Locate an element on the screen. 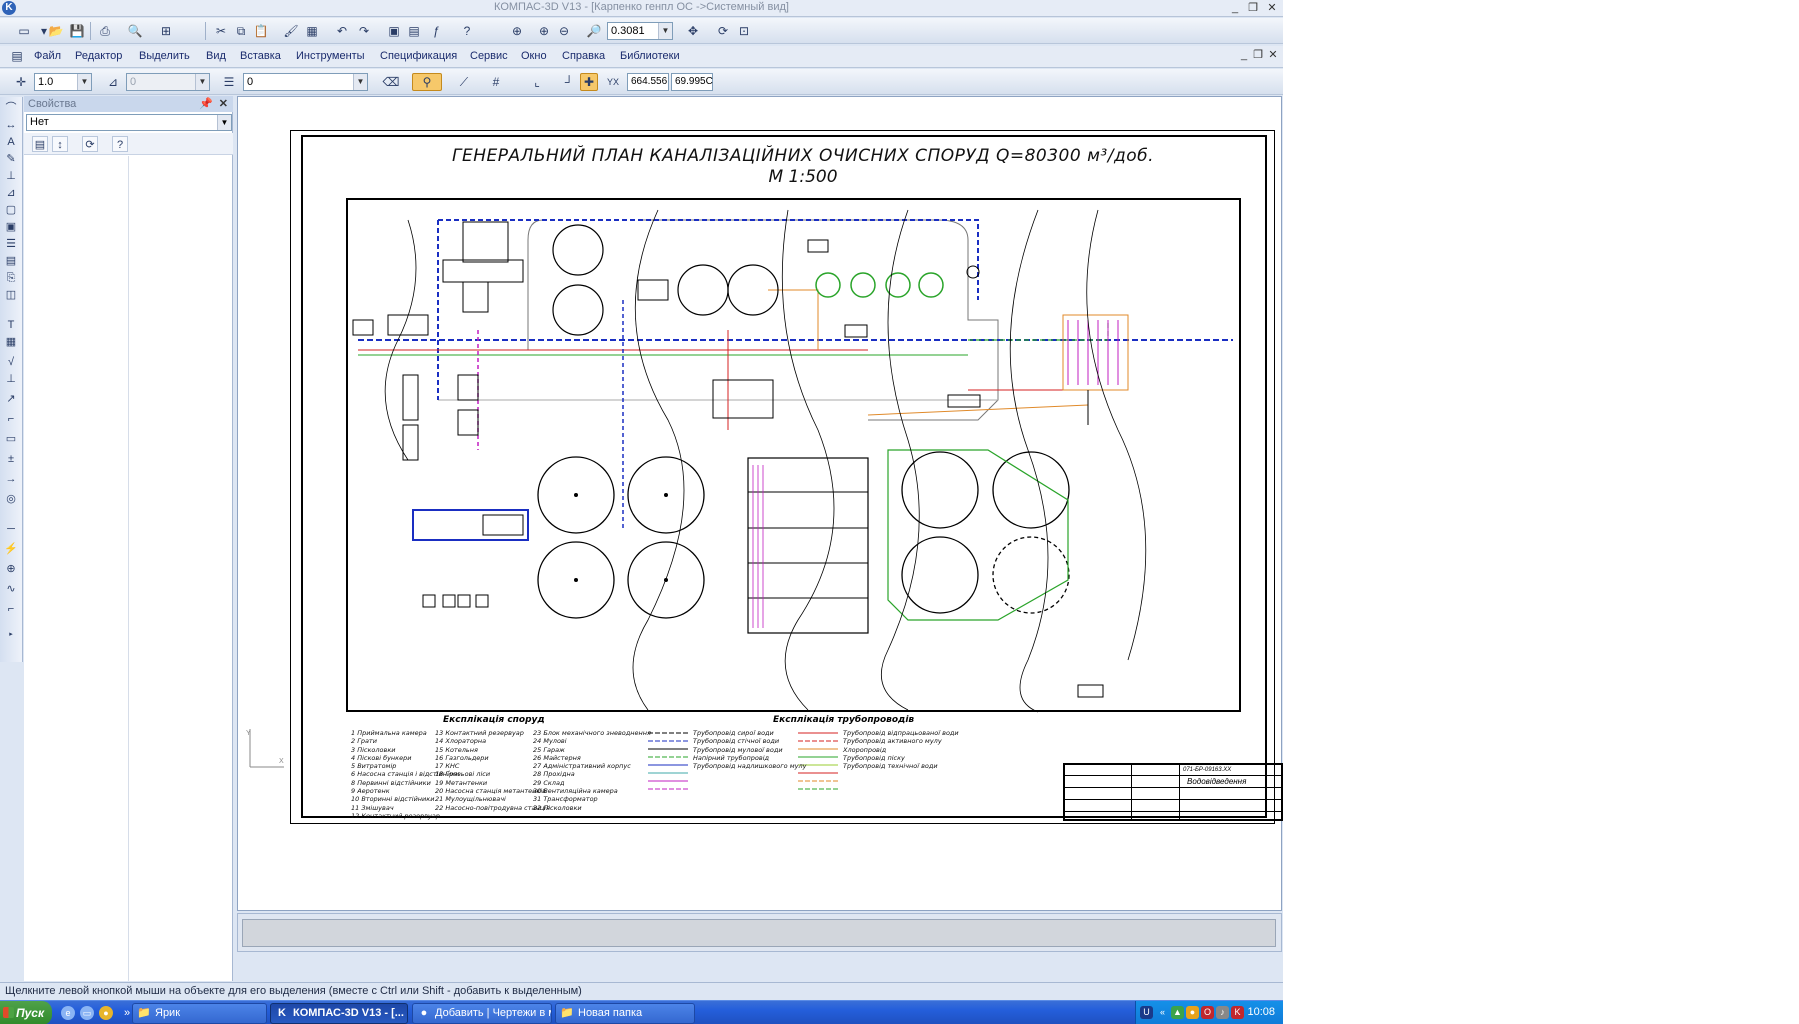 The height and width of the screenshot is (1024, 1799). menu-help: Справка is located at coordinates (583, 56).